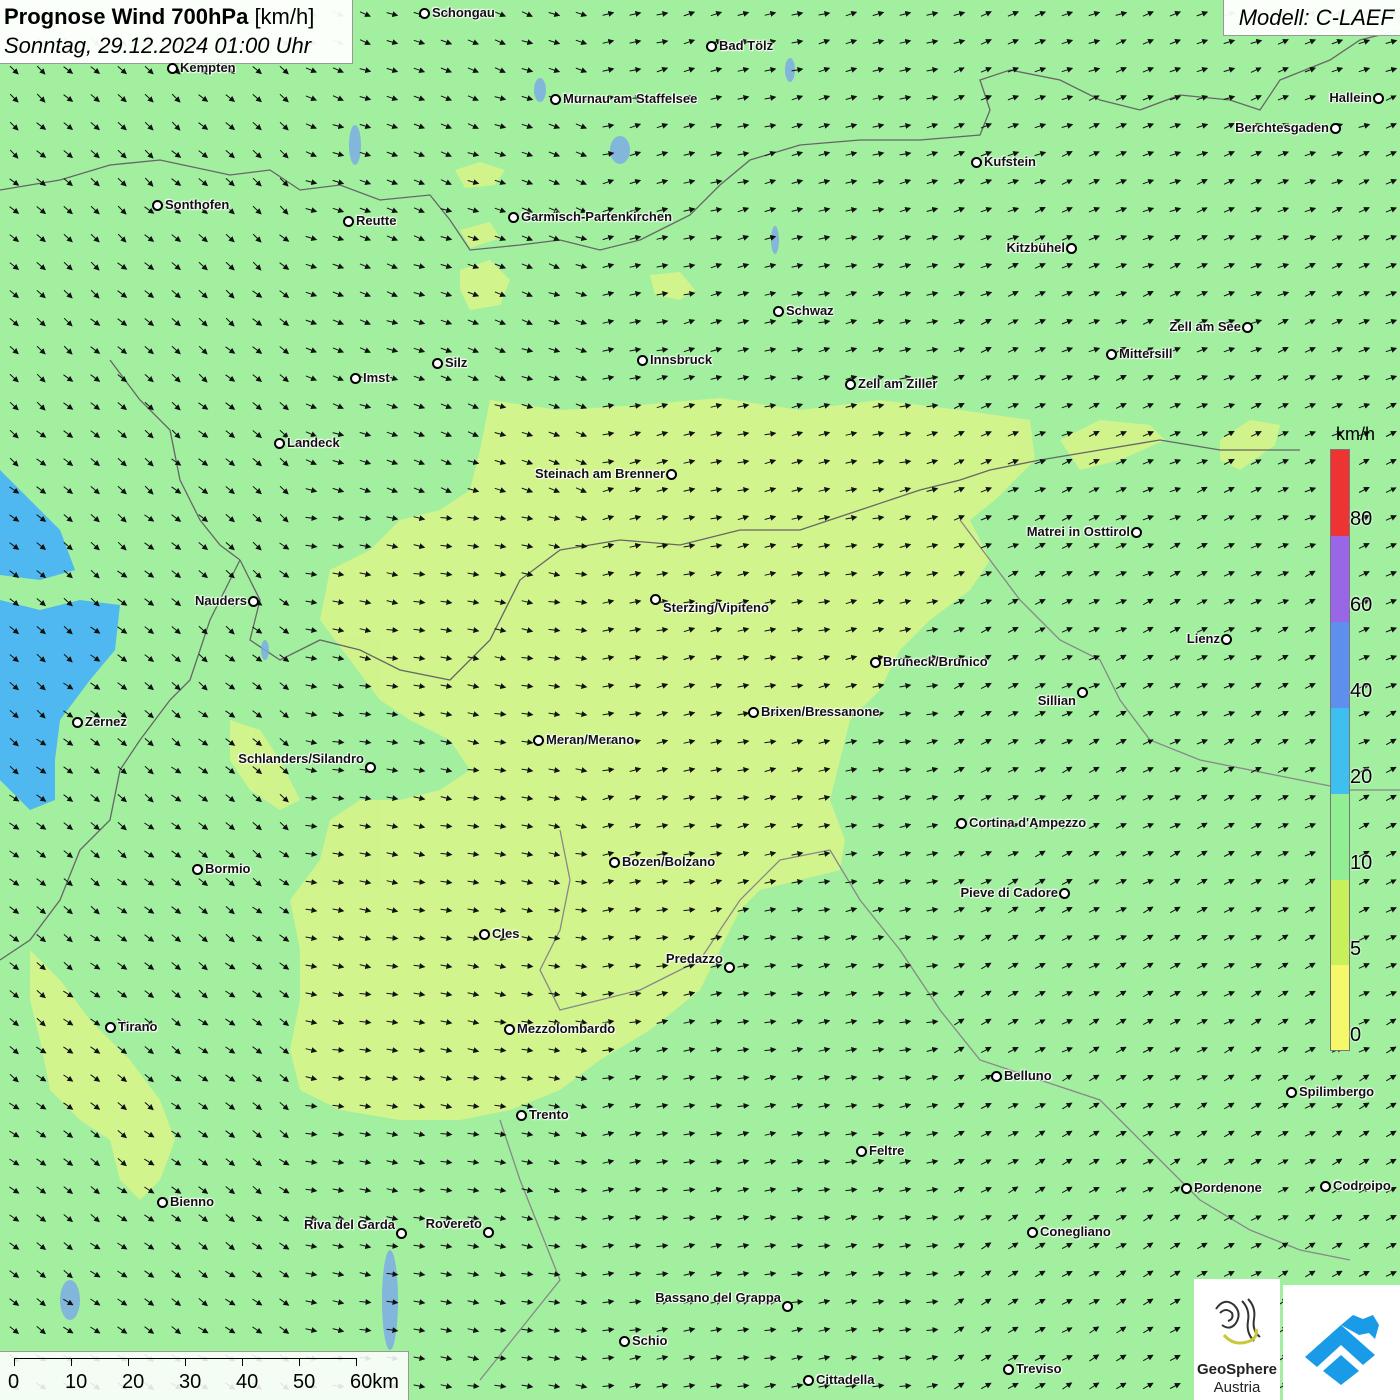 Image resolution: width=1400 pixels, height=1400 pixels. Describe the element at coordinates (1228, 1187) in the screenshot. I see `city-label: Pordenone` at that location.